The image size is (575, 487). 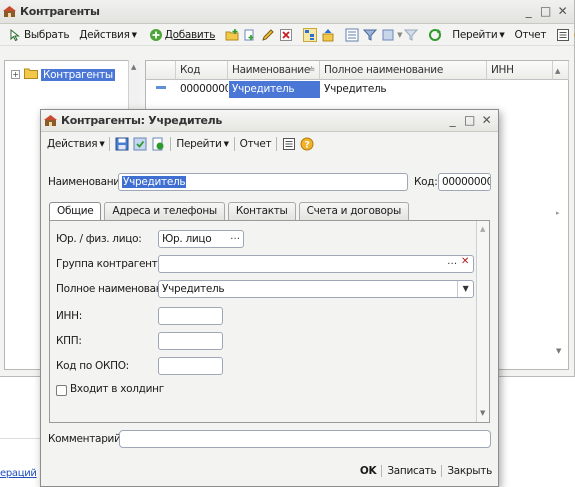 I want to click on tab-addresses: Адреса и телефоны, so click(x=164, y=211).